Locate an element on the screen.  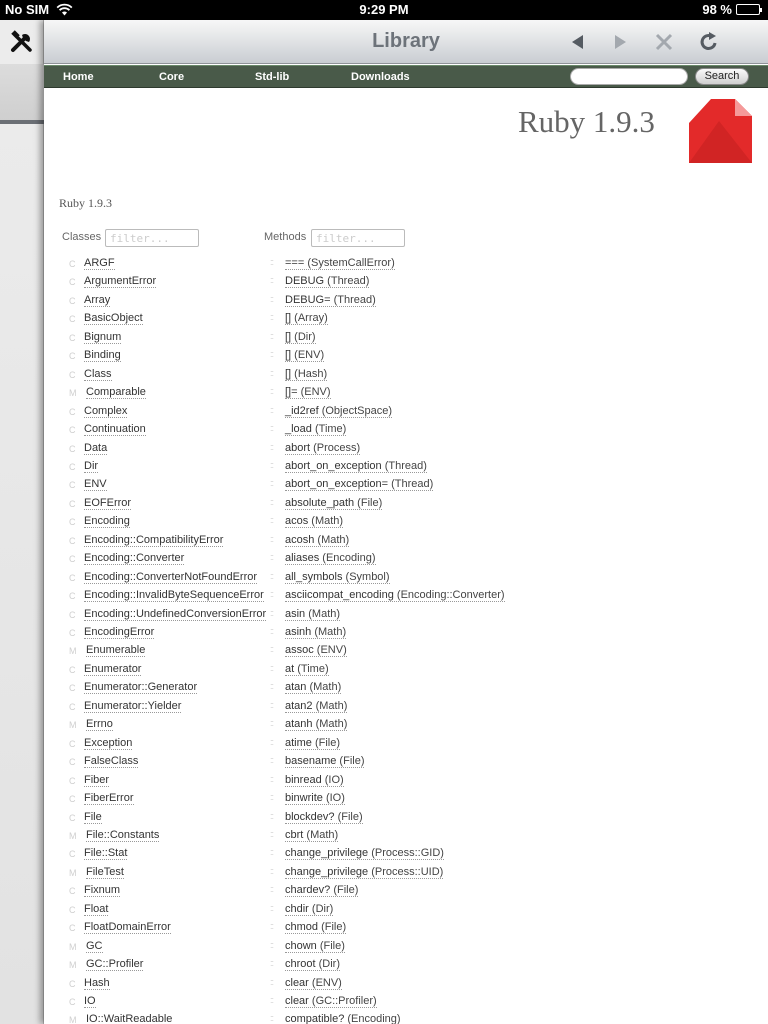
class-link: GC::Profiler is located at coordinates (115, 965).